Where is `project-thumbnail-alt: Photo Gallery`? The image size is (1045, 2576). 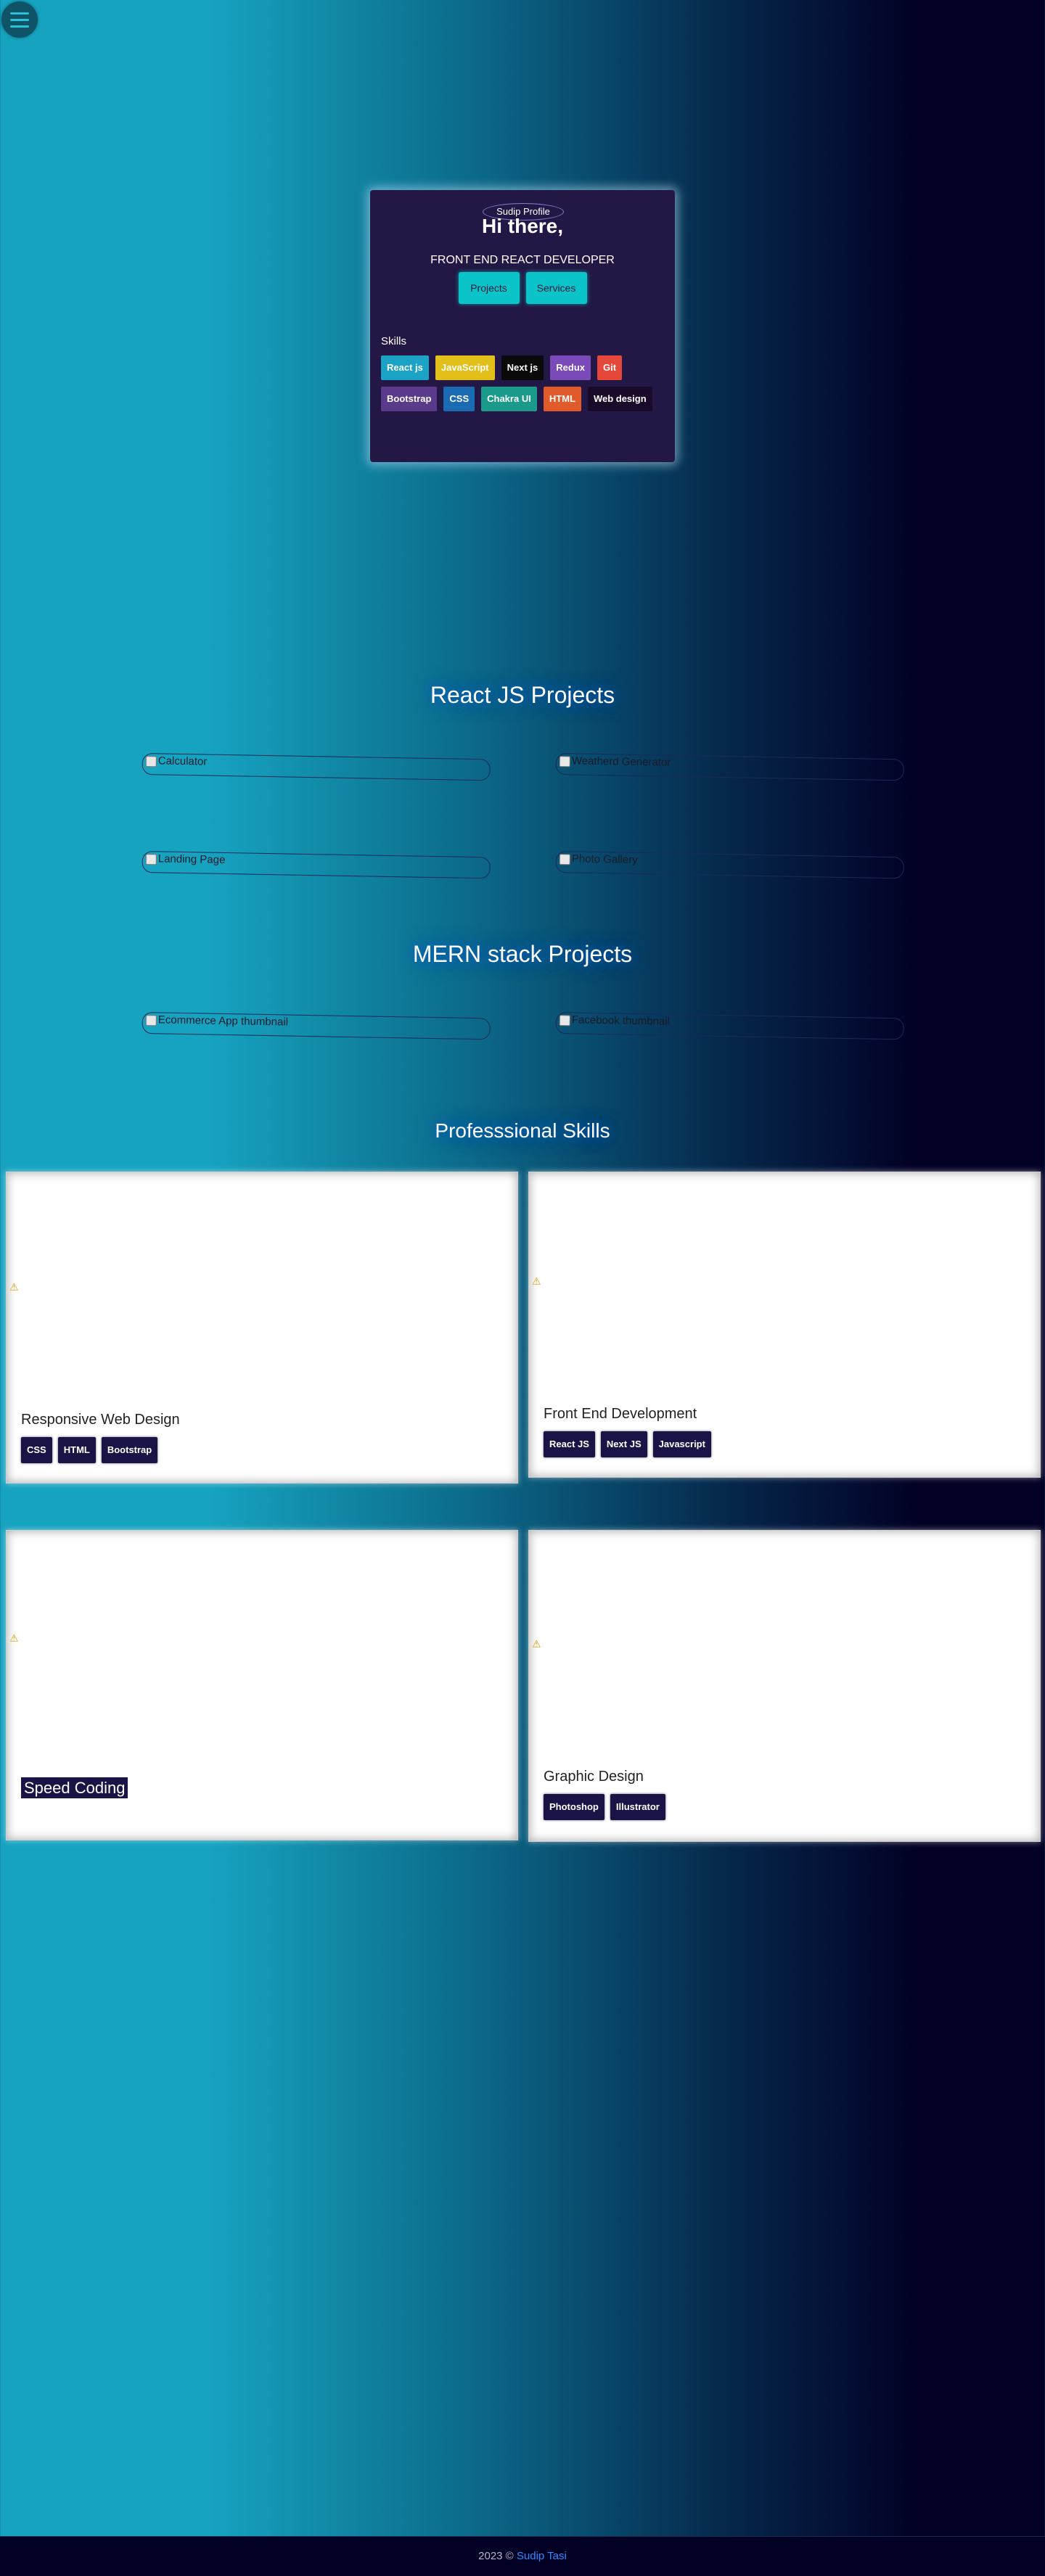 project-thumbnail-alt: Photo Gallery is located at coordinates (604, 859).